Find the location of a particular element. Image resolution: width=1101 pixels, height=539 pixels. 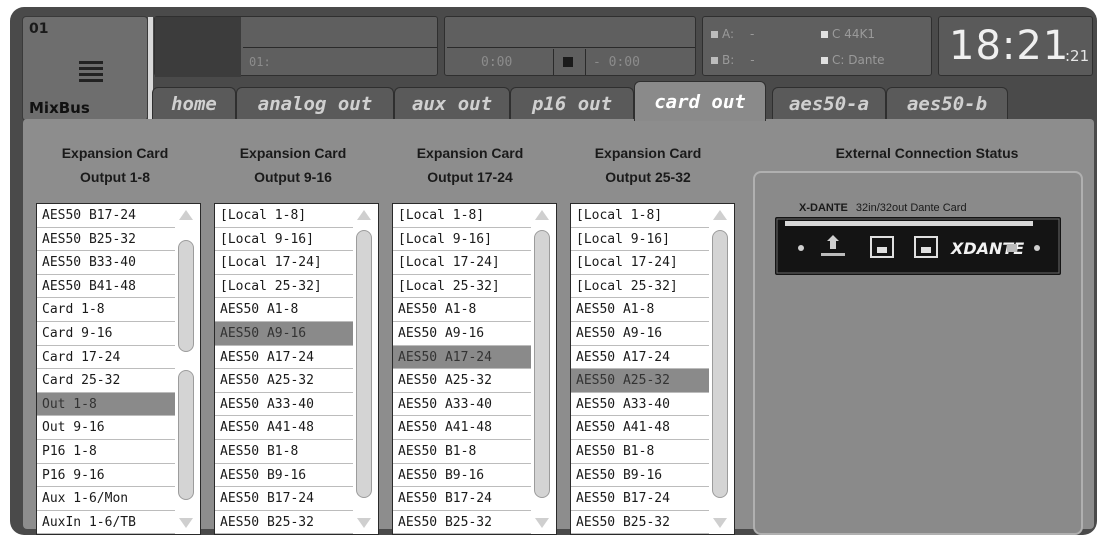

list-item: Out 1-8 is located at coordinates (106, 404).